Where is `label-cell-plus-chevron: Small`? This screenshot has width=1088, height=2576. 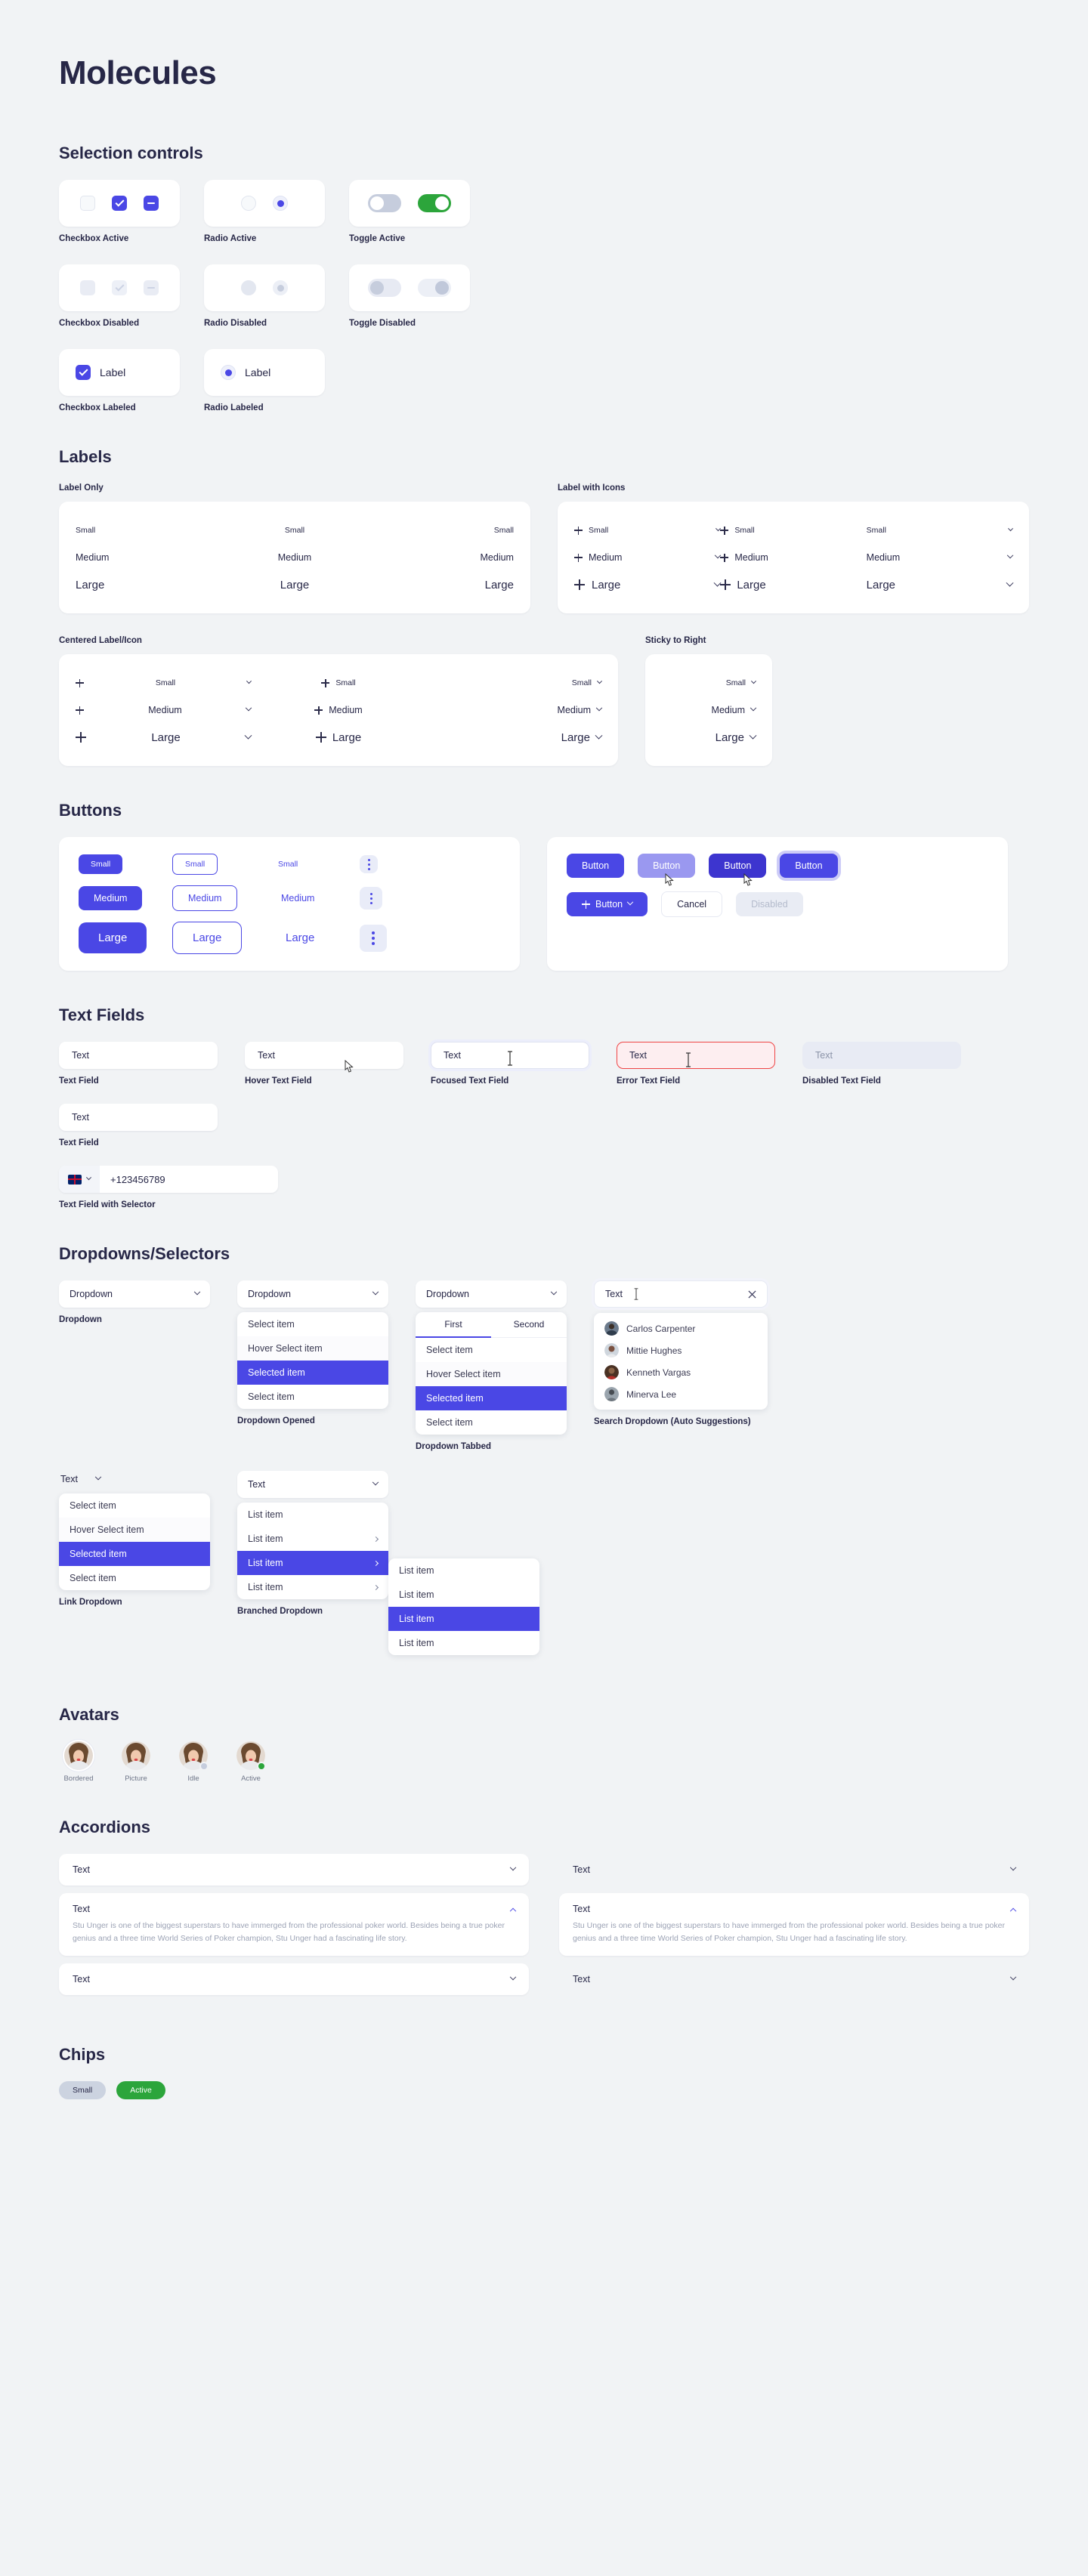 label-cell-plus-chevron: Small is located at coordinates (648, 530).